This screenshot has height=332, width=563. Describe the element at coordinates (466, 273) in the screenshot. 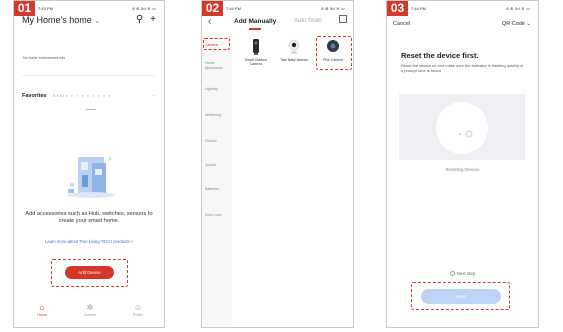

I see `checkbox-label: Next step` at that location.